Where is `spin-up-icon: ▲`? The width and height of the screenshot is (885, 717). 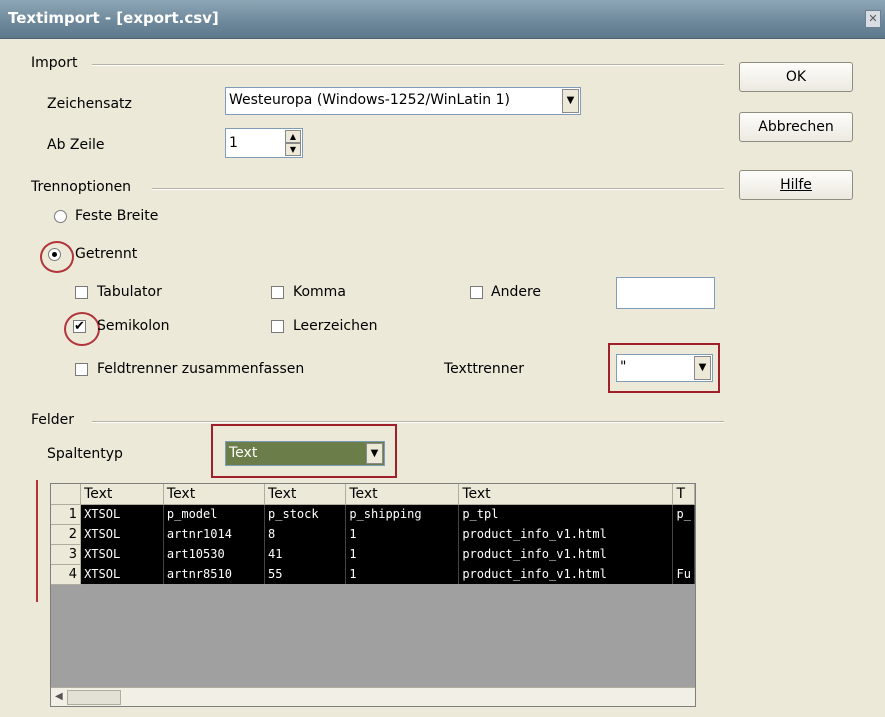
spin-up-icon: ▲ is located at coordinates (293, 136).